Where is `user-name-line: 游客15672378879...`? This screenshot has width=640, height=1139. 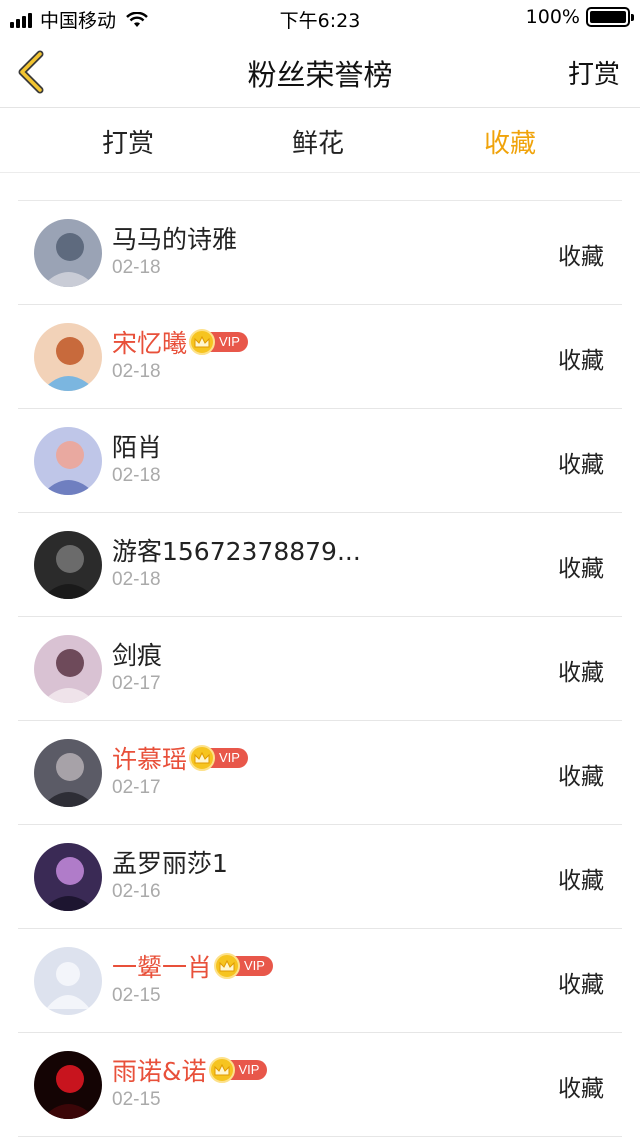 user-name-line: 游客15672378879... is located at coordinates (236, 550).